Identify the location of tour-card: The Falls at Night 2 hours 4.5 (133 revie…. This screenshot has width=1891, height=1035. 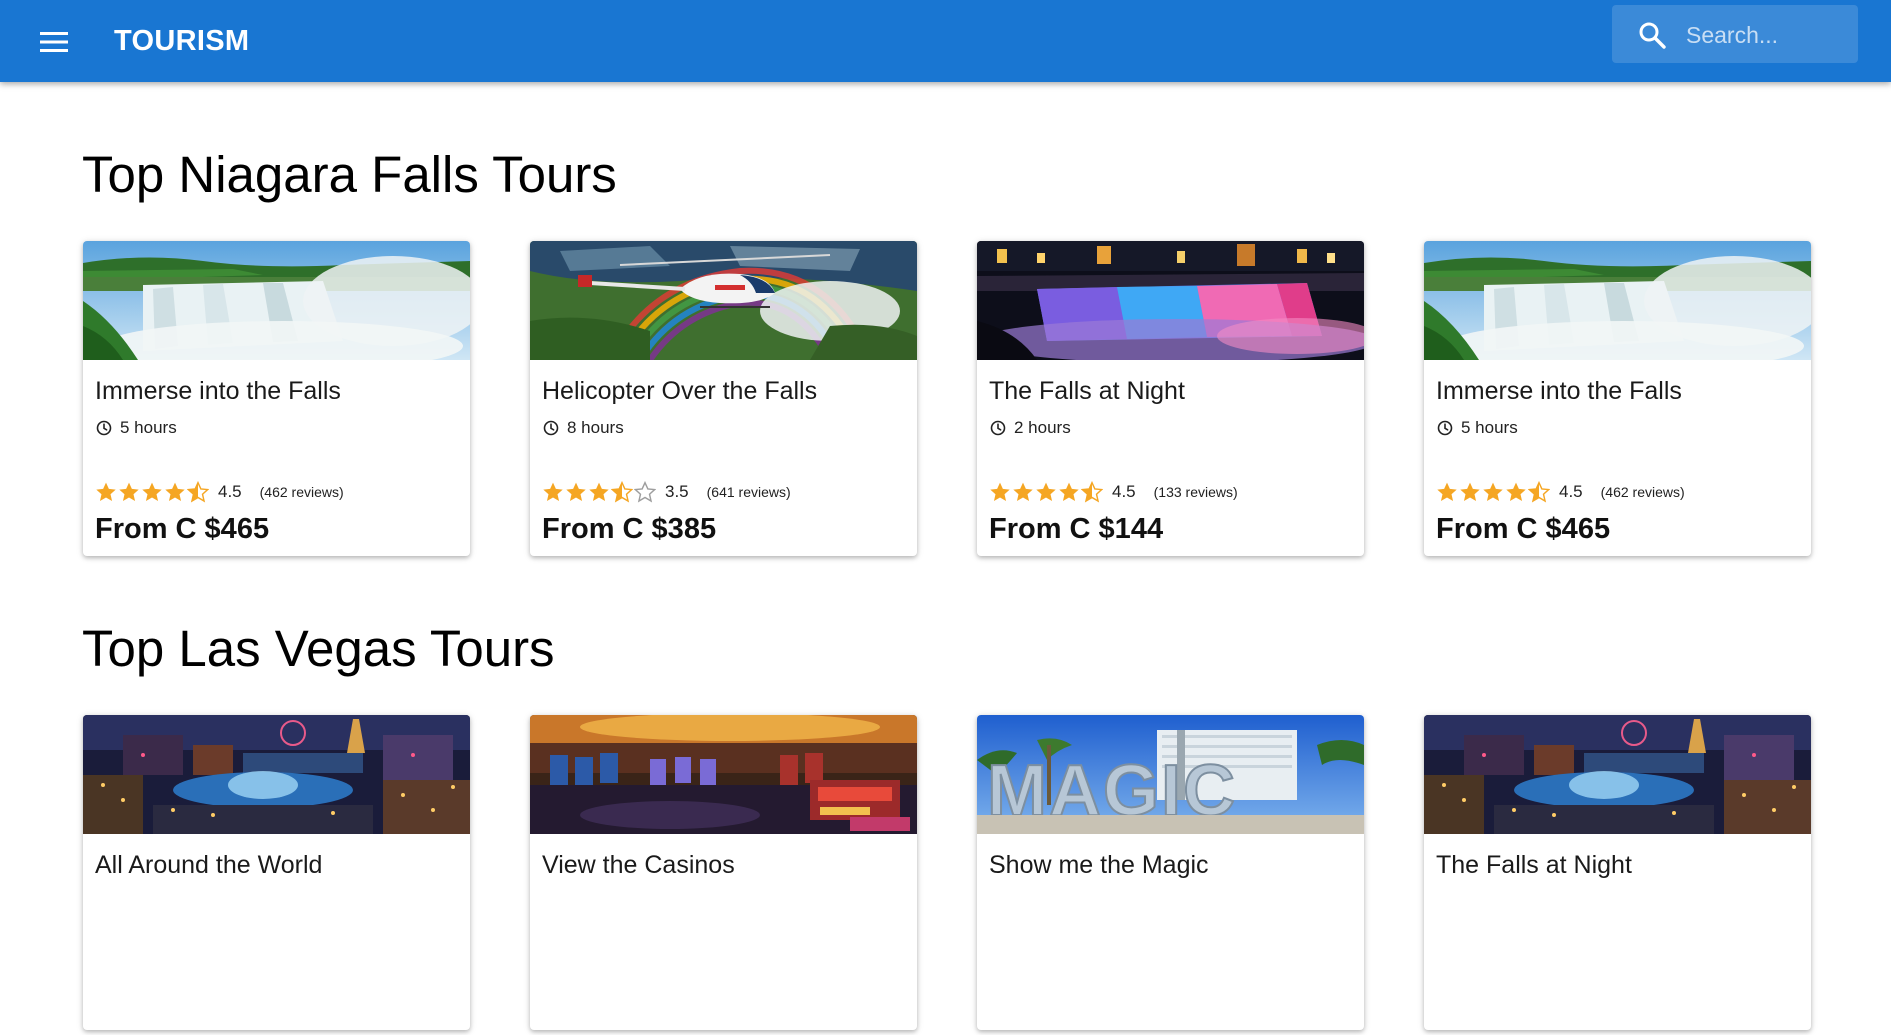
(1170, 398).